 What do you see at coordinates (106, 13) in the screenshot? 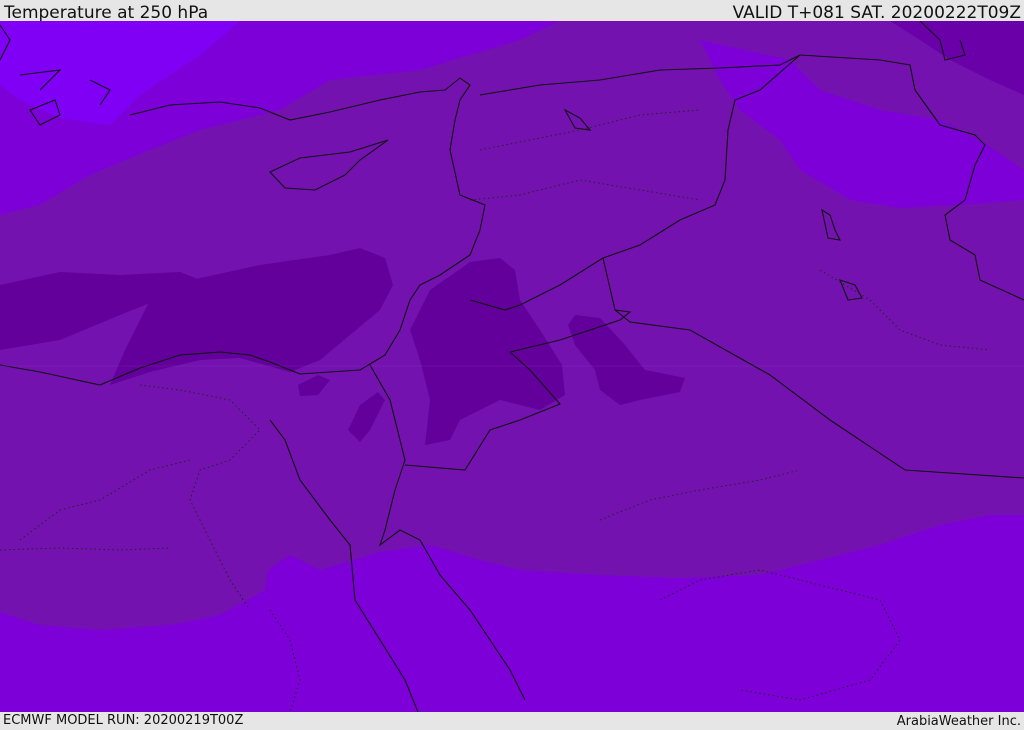
I see `map-title: Temperature at 250 hPa` at bounding box center [106, 13].